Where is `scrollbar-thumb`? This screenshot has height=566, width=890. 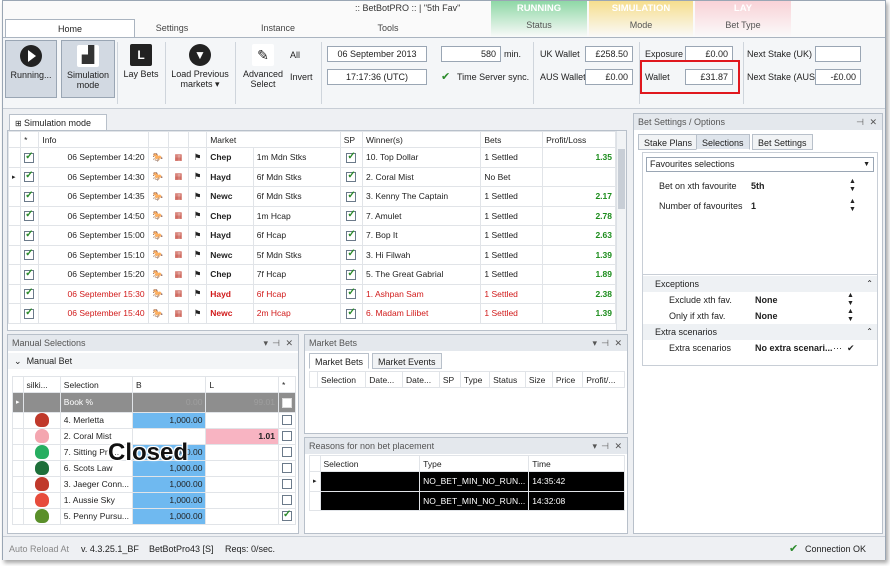 scrollbar-thumb is located at coordinates (621, 179).